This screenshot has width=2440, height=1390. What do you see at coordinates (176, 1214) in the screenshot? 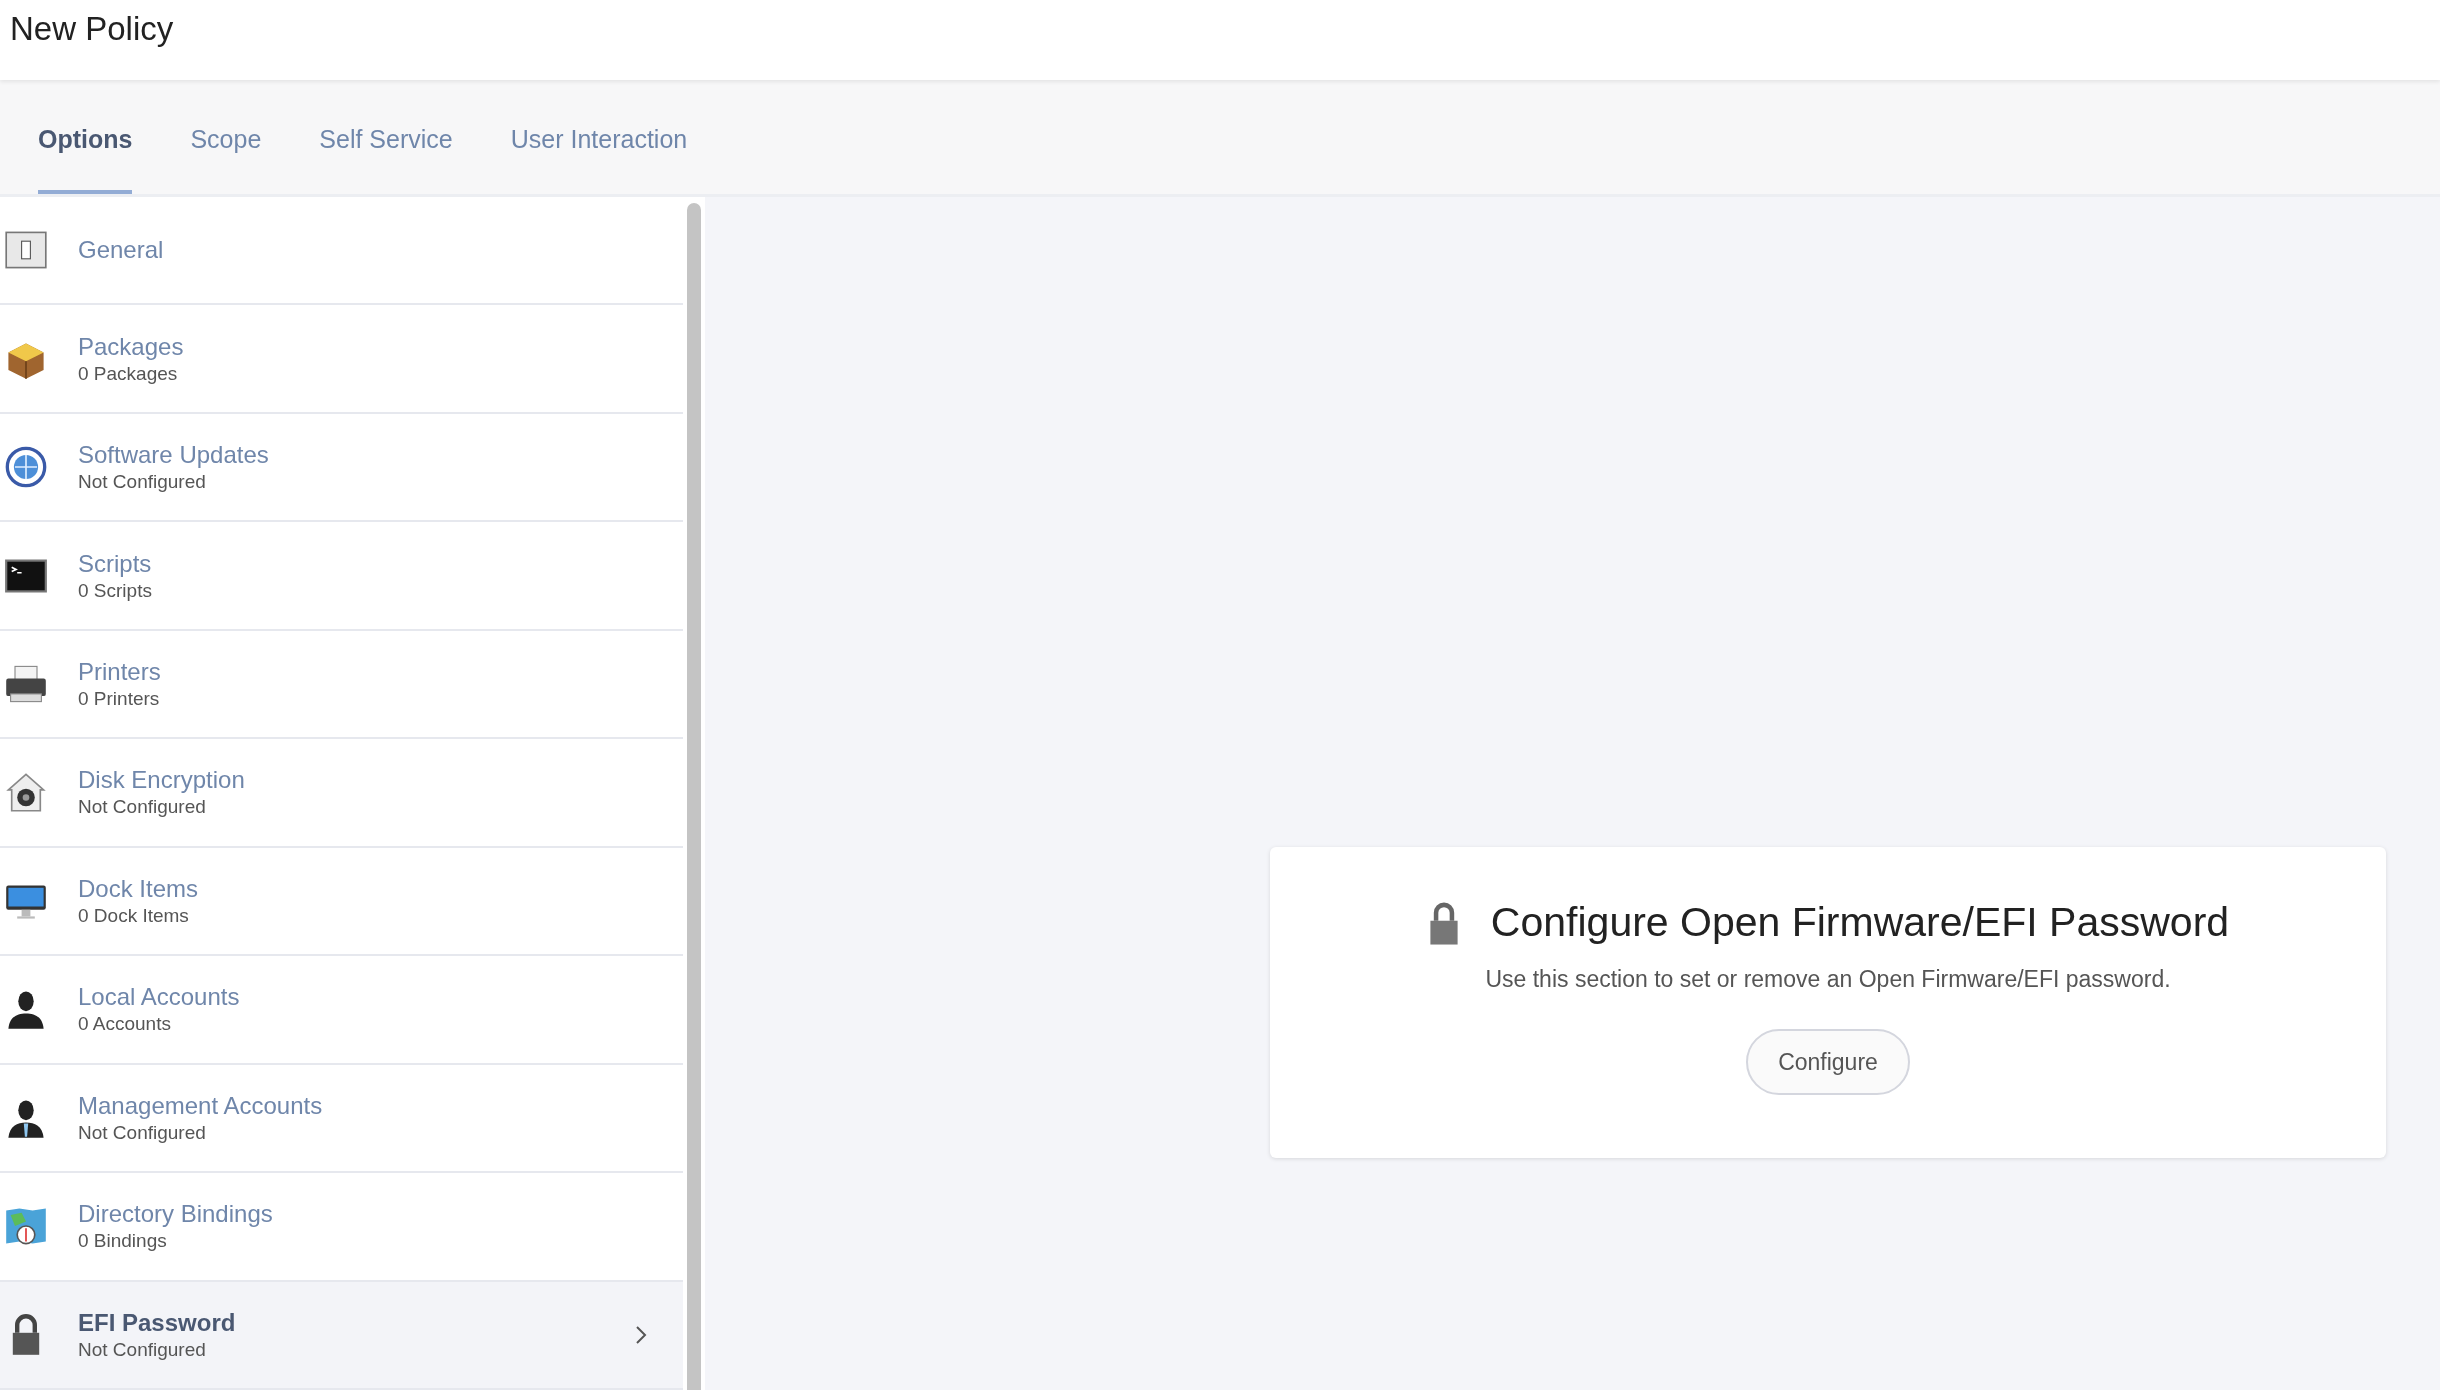
I see `item-title: Directory Bindings` at bounding box center [176, 1214].